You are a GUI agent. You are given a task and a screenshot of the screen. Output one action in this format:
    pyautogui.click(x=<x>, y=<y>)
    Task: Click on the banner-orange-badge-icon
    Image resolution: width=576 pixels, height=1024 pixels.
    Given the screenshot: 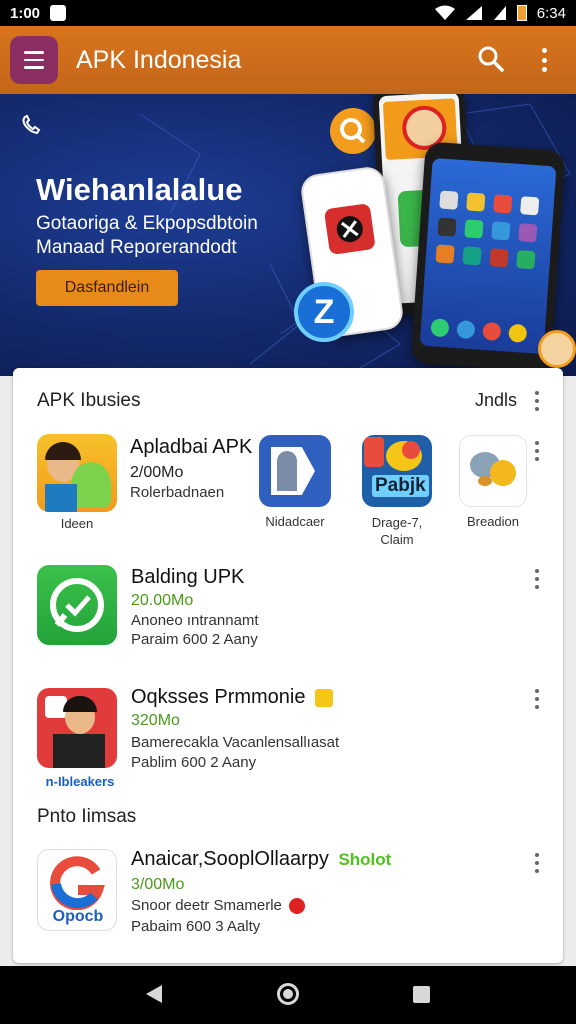 What is the action you would take?
    pyautogui.click(x=353, y=131)
    